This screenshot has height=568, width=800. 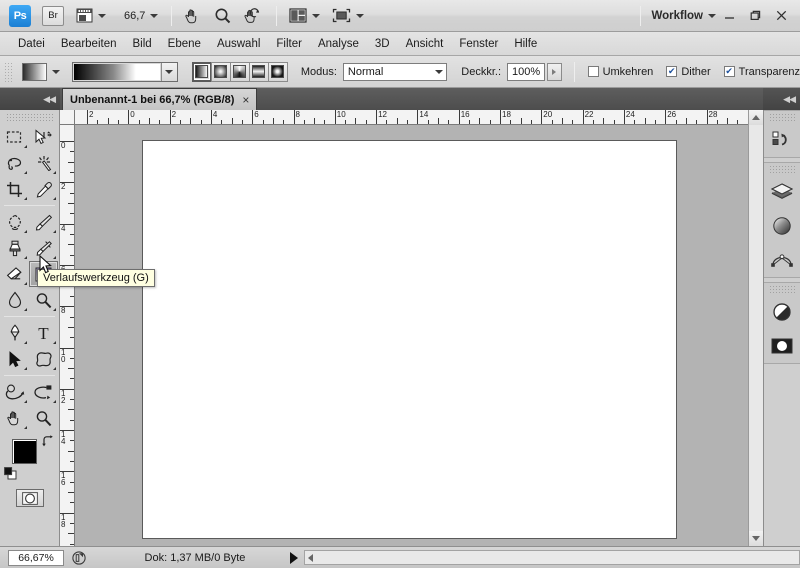 What do you see at coordinates (14, 248) in the screenshot?
I see `clone-stamp-tool` at bounding box center [14, 248].